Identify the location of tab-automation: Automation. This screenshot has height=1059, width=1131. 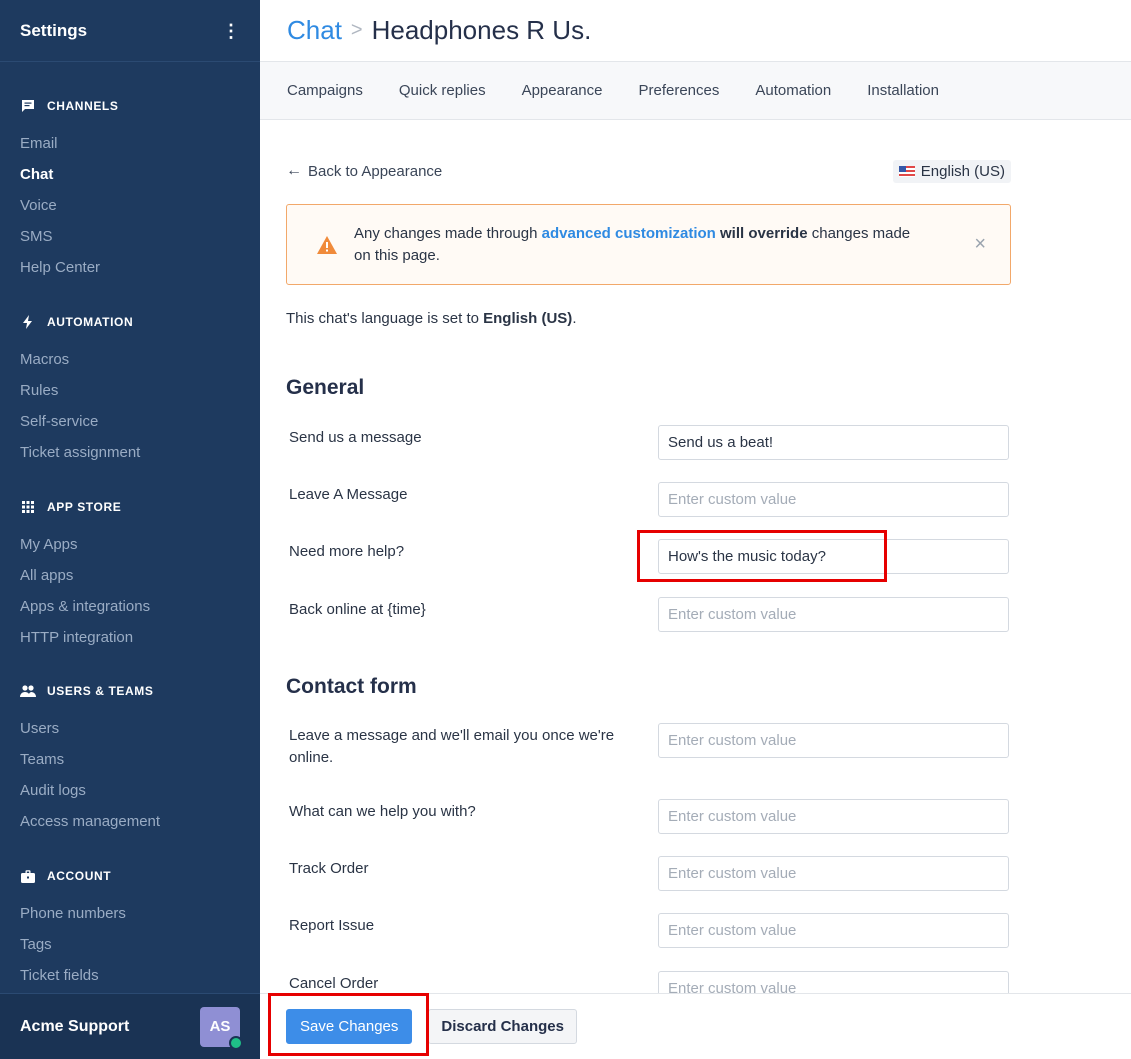
(793, 90).